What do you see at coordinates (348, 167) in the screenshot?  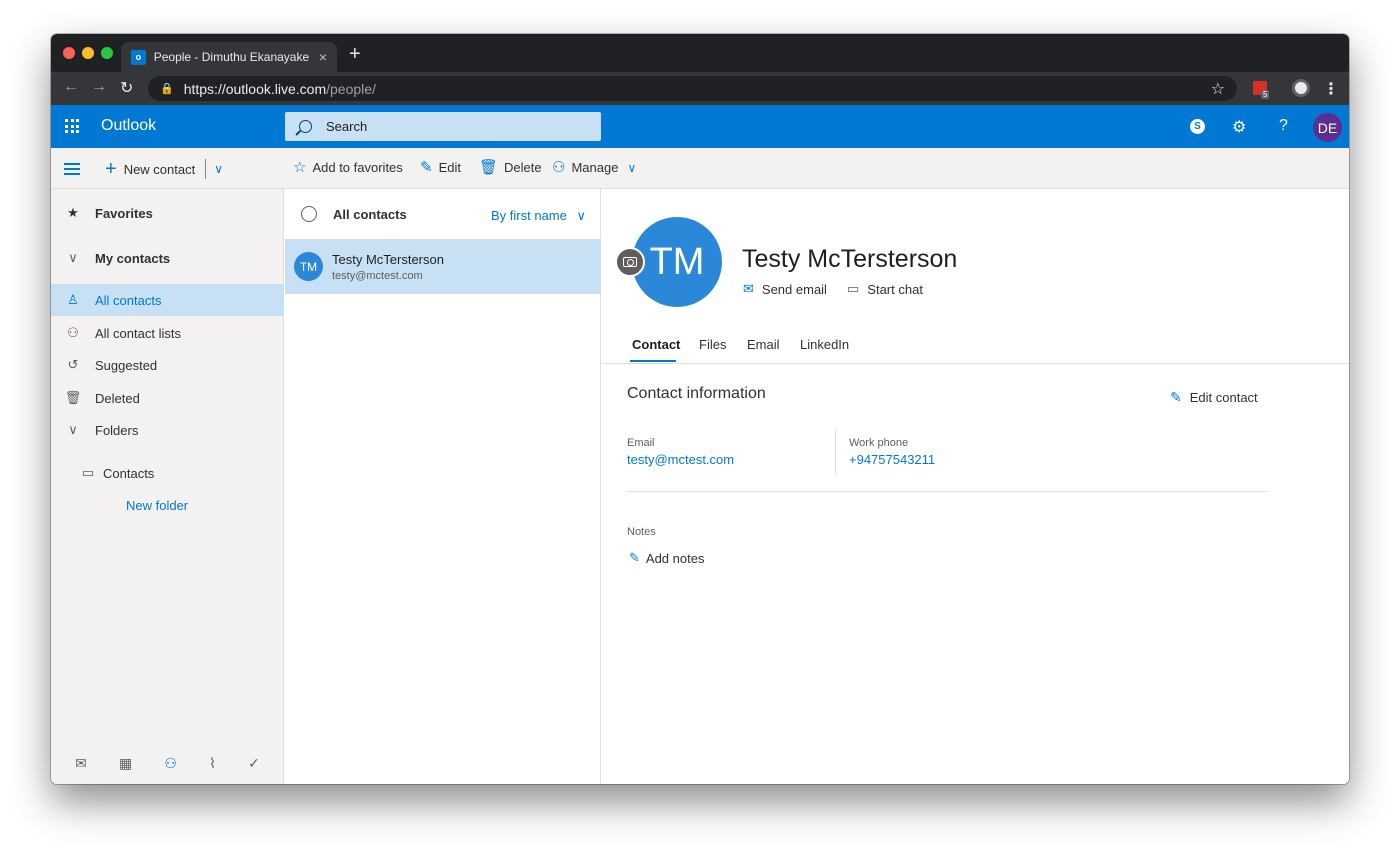 I see `add-to-favorites-button: ☆ Add to favorites` at bounding box center [348, 167].